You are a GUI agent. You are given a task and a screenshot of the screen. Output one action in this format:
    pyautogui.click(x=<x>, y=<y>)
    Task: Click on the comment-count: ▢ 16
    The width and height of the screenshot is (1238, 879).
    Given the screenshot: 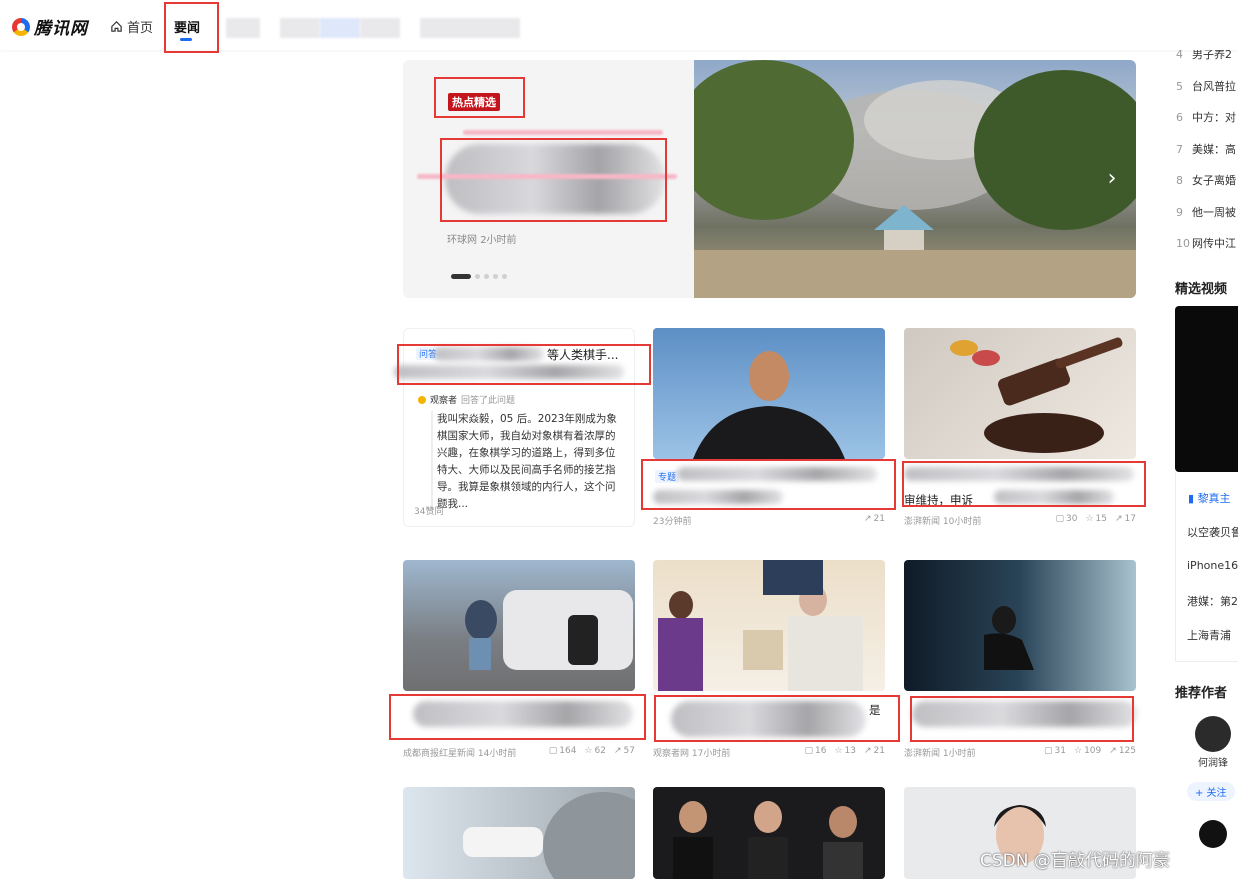 What is the action you would take?
    pyautogui.click(x=816, y=751)
    